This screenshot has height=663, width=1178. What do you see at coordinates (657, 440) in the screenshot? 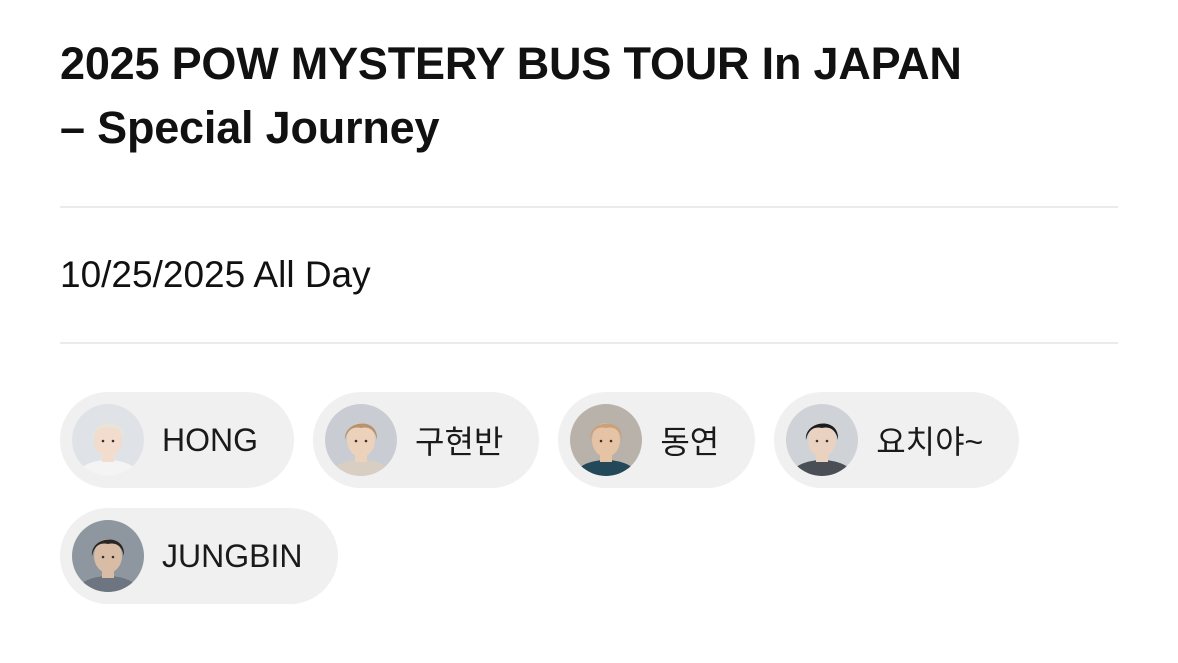
I see `member-chip: 동연` at bounding box center [657, 440].